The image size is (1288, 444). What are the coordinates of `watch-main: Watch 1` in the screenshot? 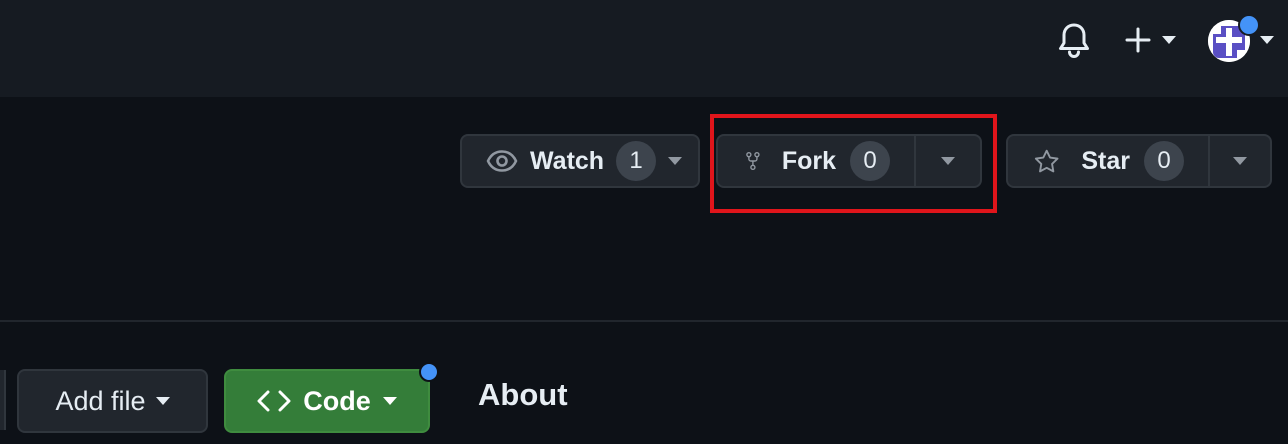 It's located at (565, 161).